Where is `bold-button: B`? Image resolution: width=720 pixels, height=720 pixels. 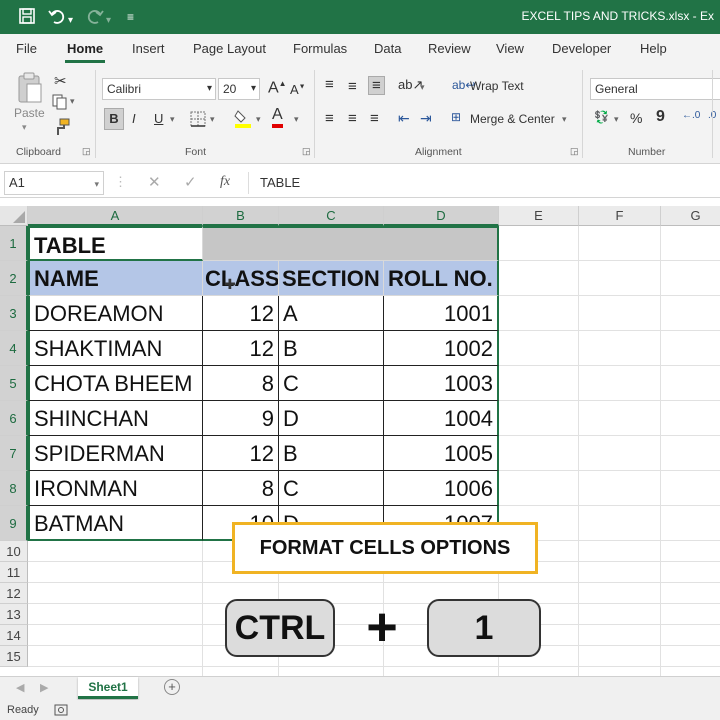
bold-button: B is located at coordinates (114, 119).